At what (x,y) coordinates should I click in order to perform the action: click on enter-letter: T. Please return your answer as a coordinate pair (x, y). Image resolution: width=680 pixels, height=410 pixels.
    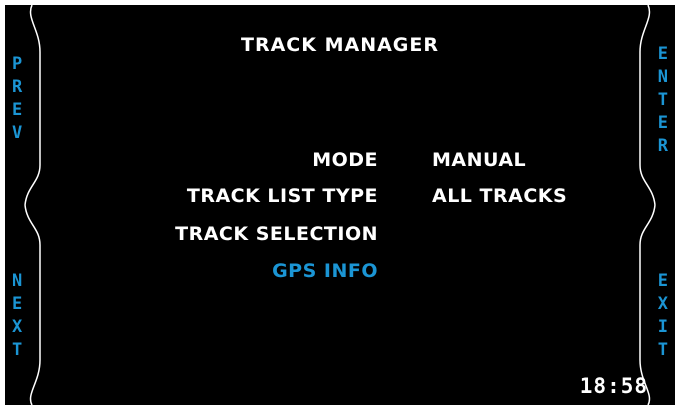
    Looking at the image, I should click on (662, 100).